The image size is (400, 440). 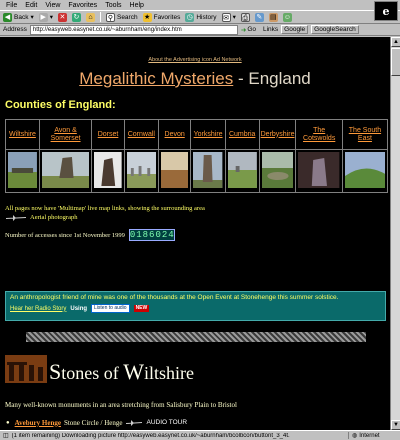 I want to click on favorites-button: ★ Favorites, so click(x=161, y=17).